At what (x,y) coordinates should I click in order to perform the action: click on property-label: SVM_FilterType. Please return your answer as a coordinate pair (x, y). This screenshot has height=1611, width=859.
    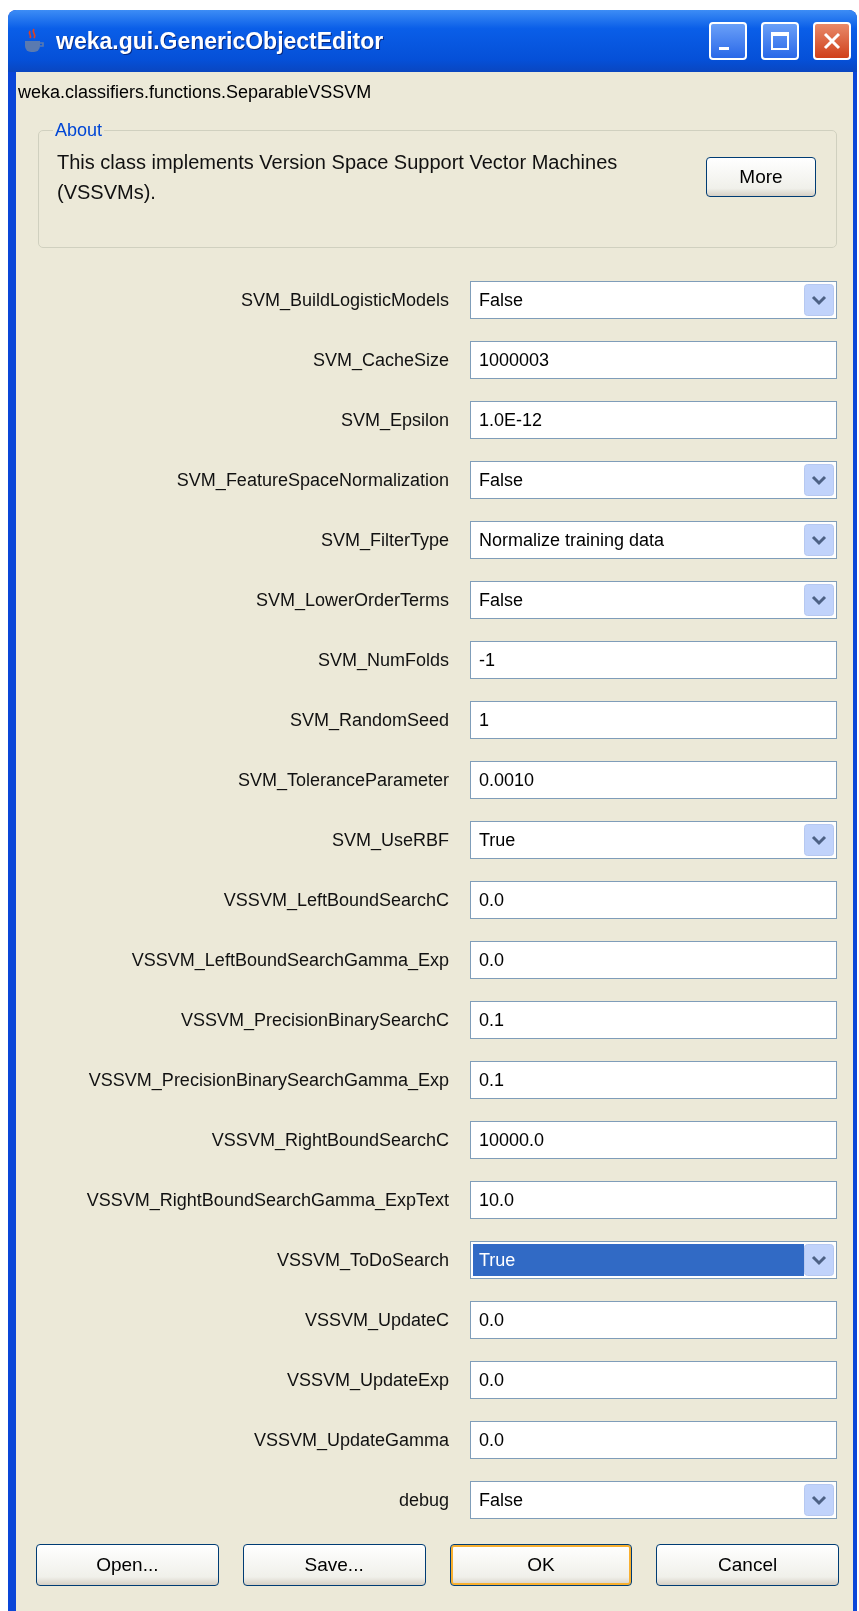
    Looking at the image, I should click on (384, 540).